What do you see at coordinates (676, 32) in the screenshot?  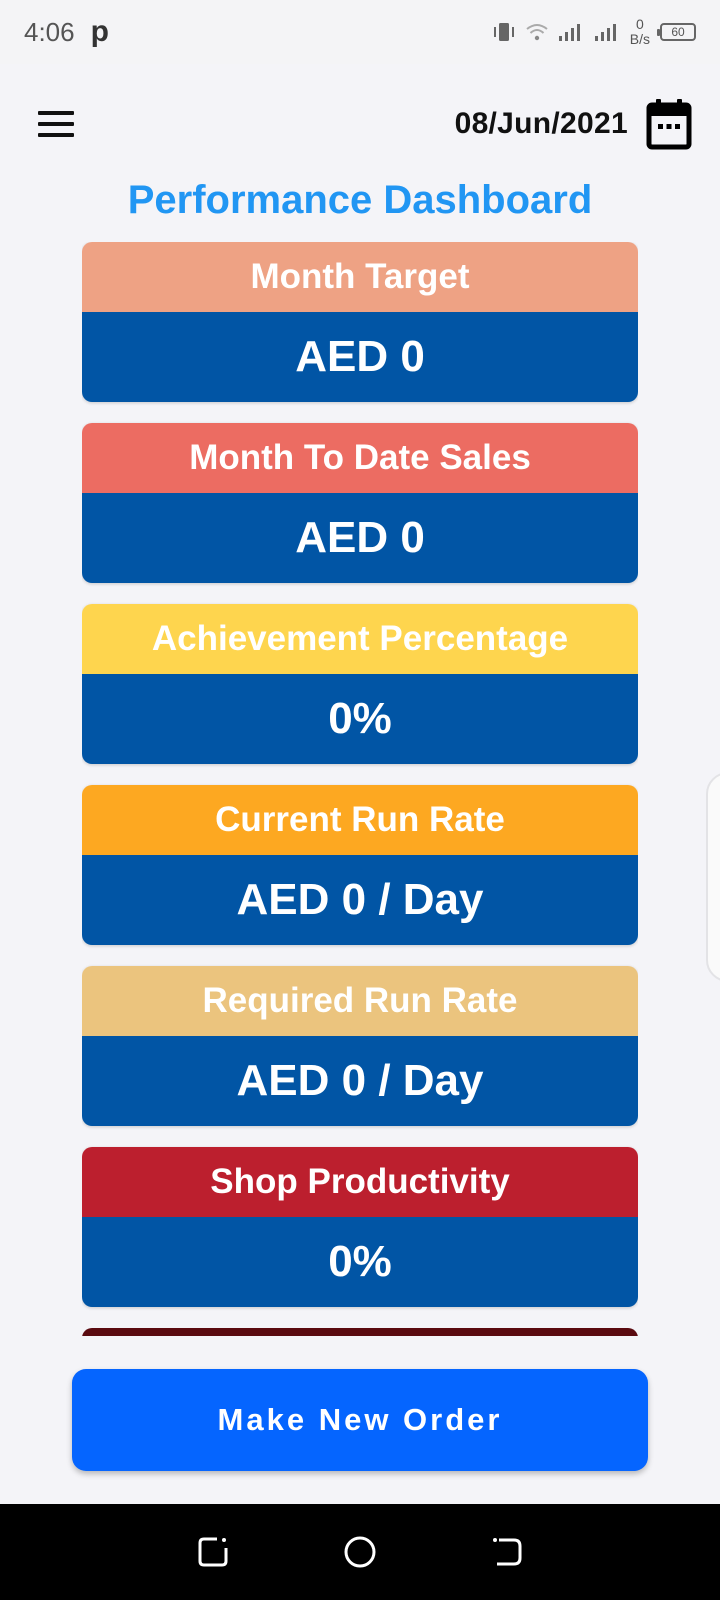 I see `battery-icon: 60` at bounding box center [676, 32].